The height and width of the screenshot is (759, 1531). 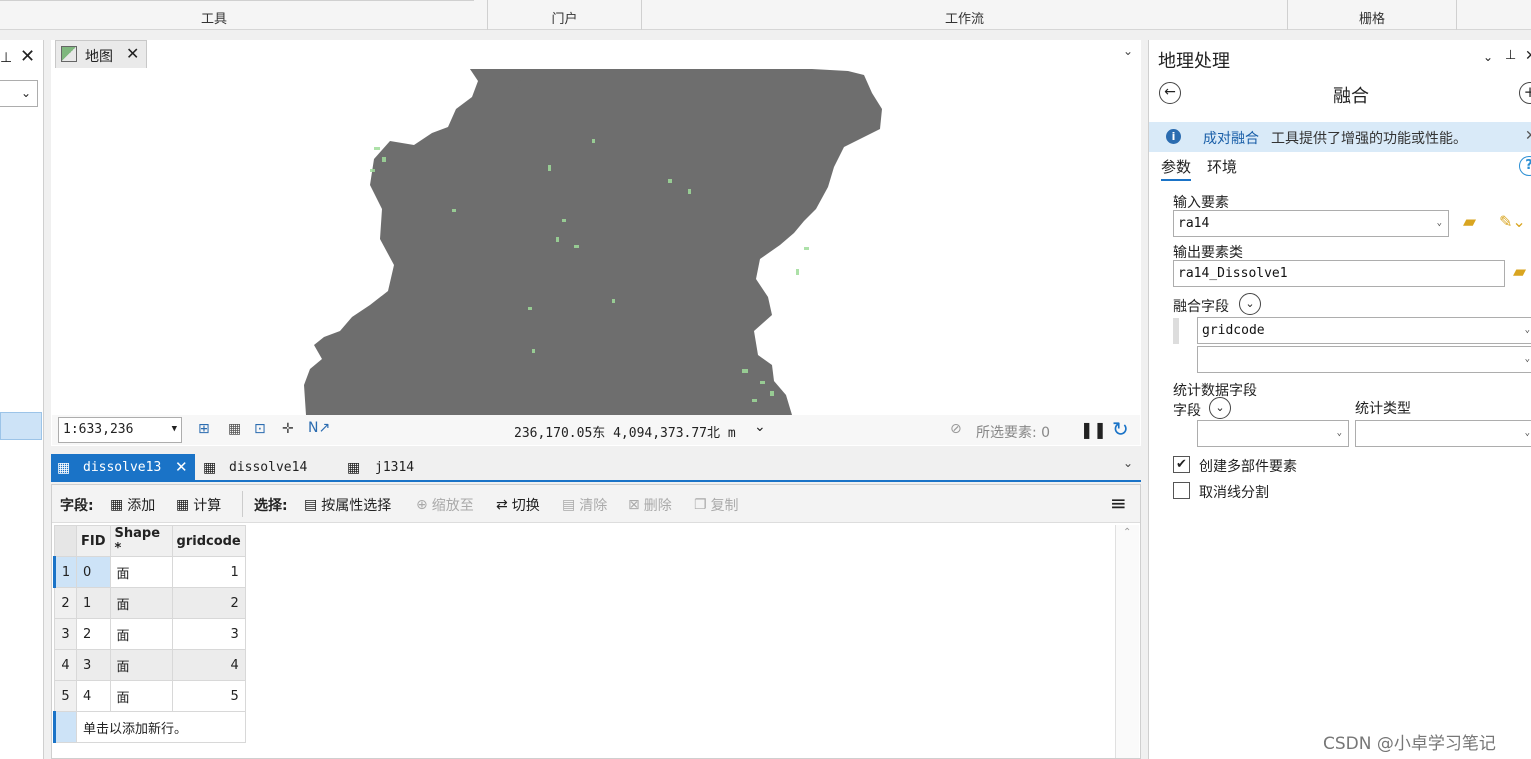 I want to click on cell-gridcode: 3, so click(x=208, y=634).